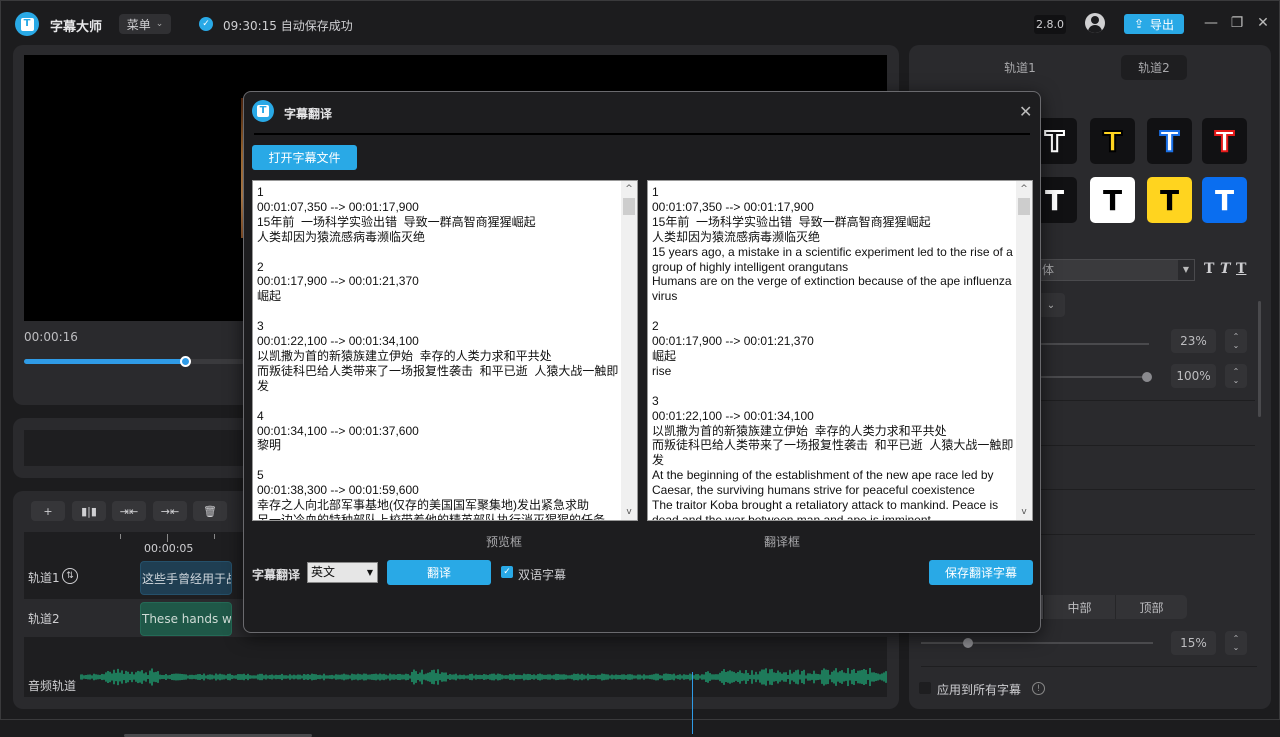  I want to click on bilingual-label: 双语字幕, so click(542, 575).